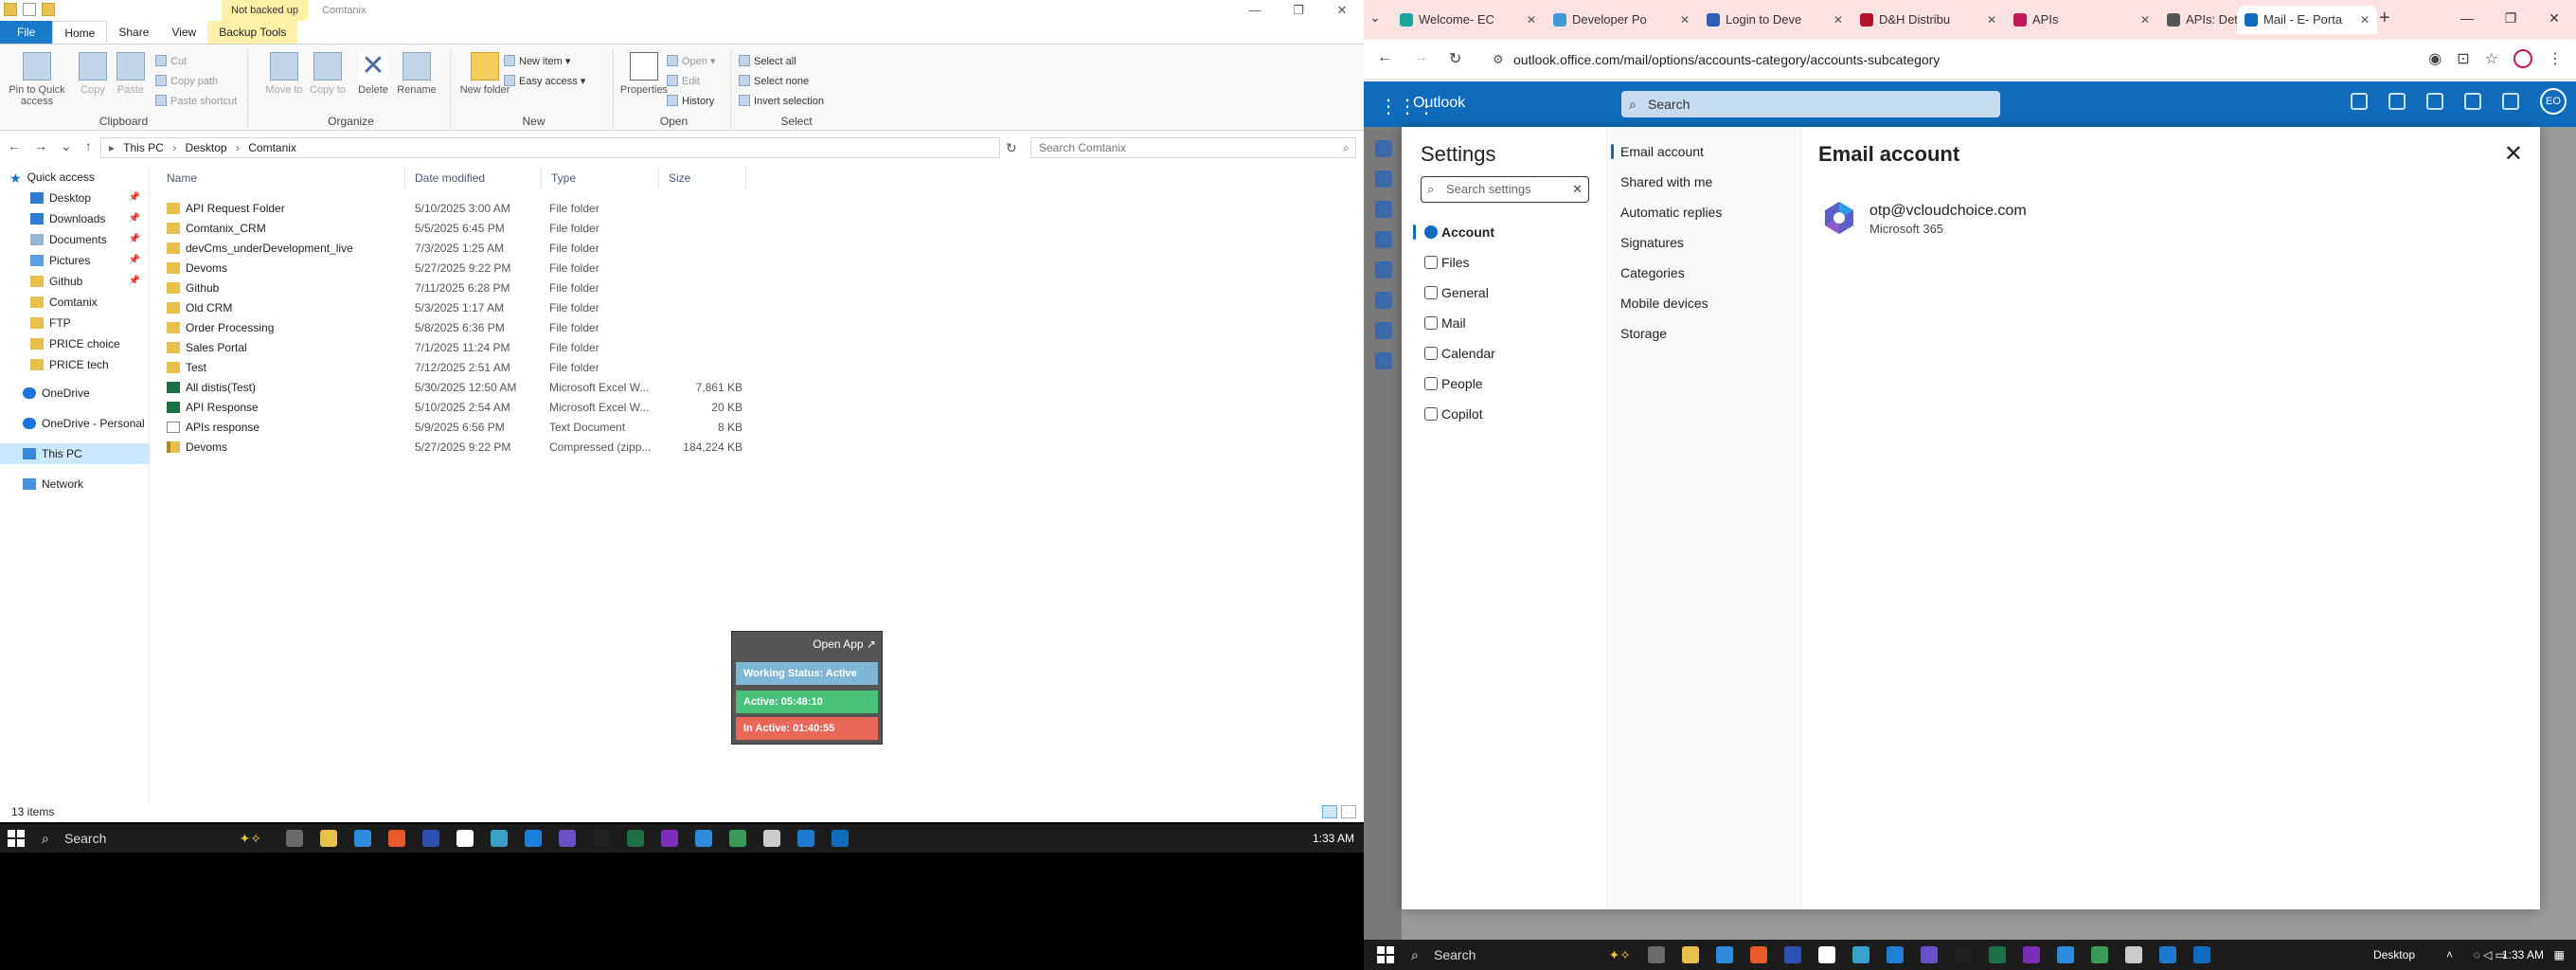 The width and height of the screenshot is (2576, 970). What do you see at coordinates (774, 81) in the screenshot?
I see `select-none-button: Select none` at bounding box center [774, 81].